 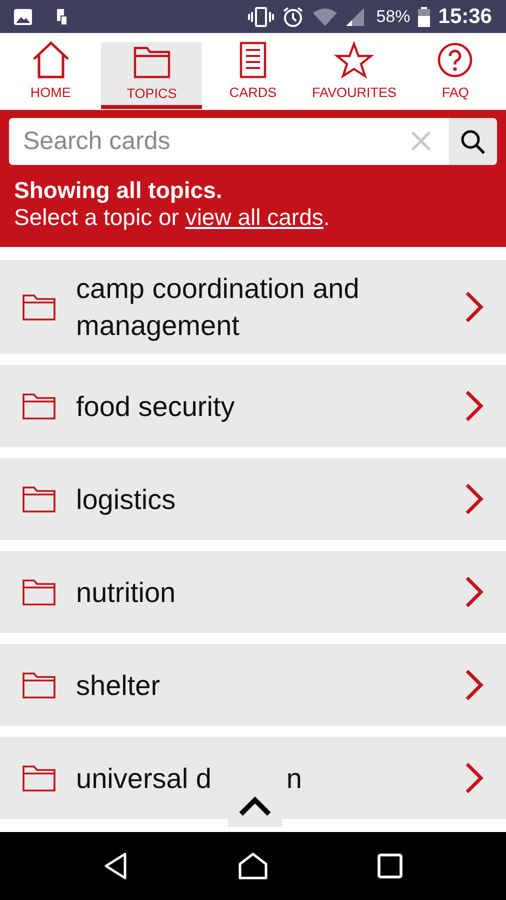 I want to click on topic-row: camp coordination and management, so click(x=253, y=307).